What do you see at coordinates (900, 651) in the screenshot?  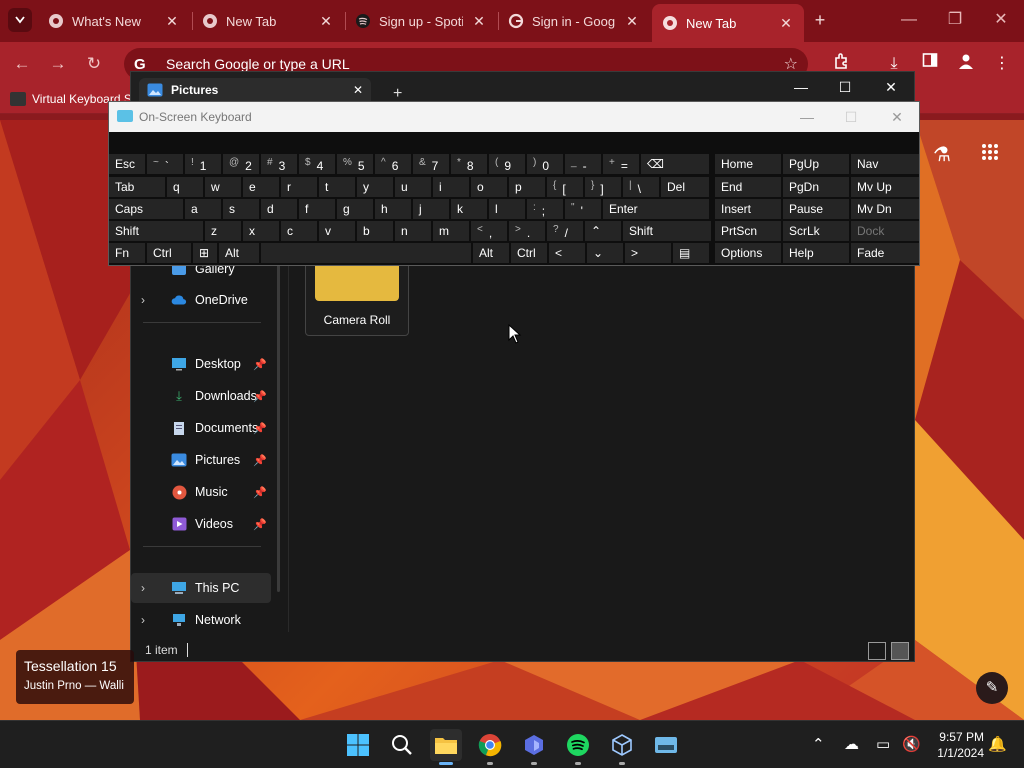 I see `large-icons-view-icon` at bounding box center [900, 651].